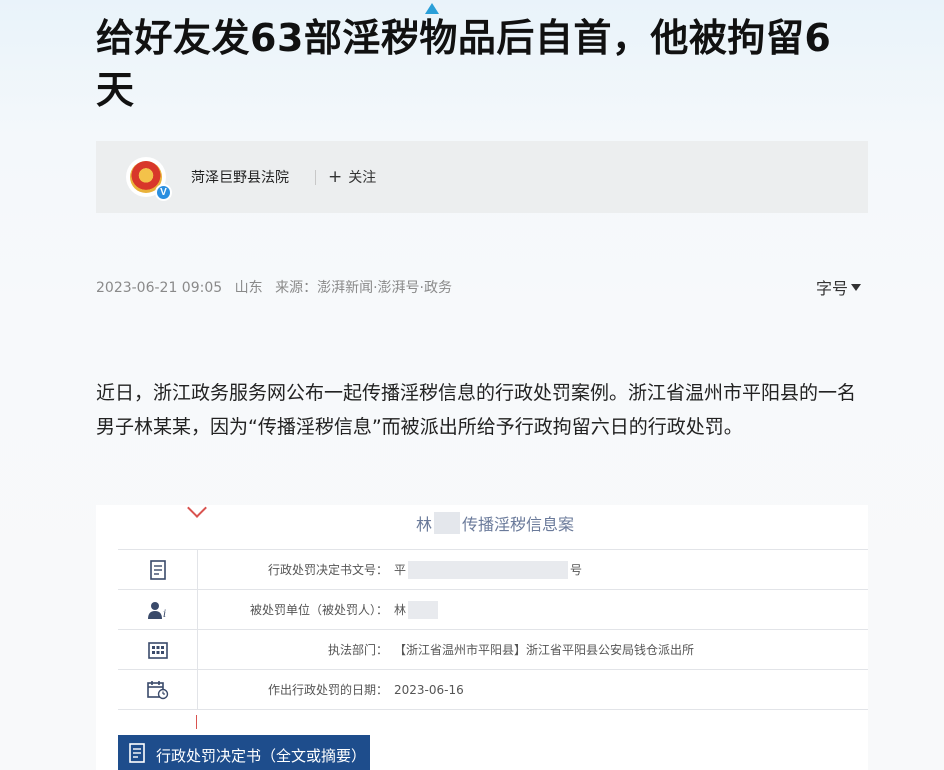 This screenshot has width=944, height=770. I want to click on table-row: 行政处罚决定书文号： 平 号, so click(493, 569).